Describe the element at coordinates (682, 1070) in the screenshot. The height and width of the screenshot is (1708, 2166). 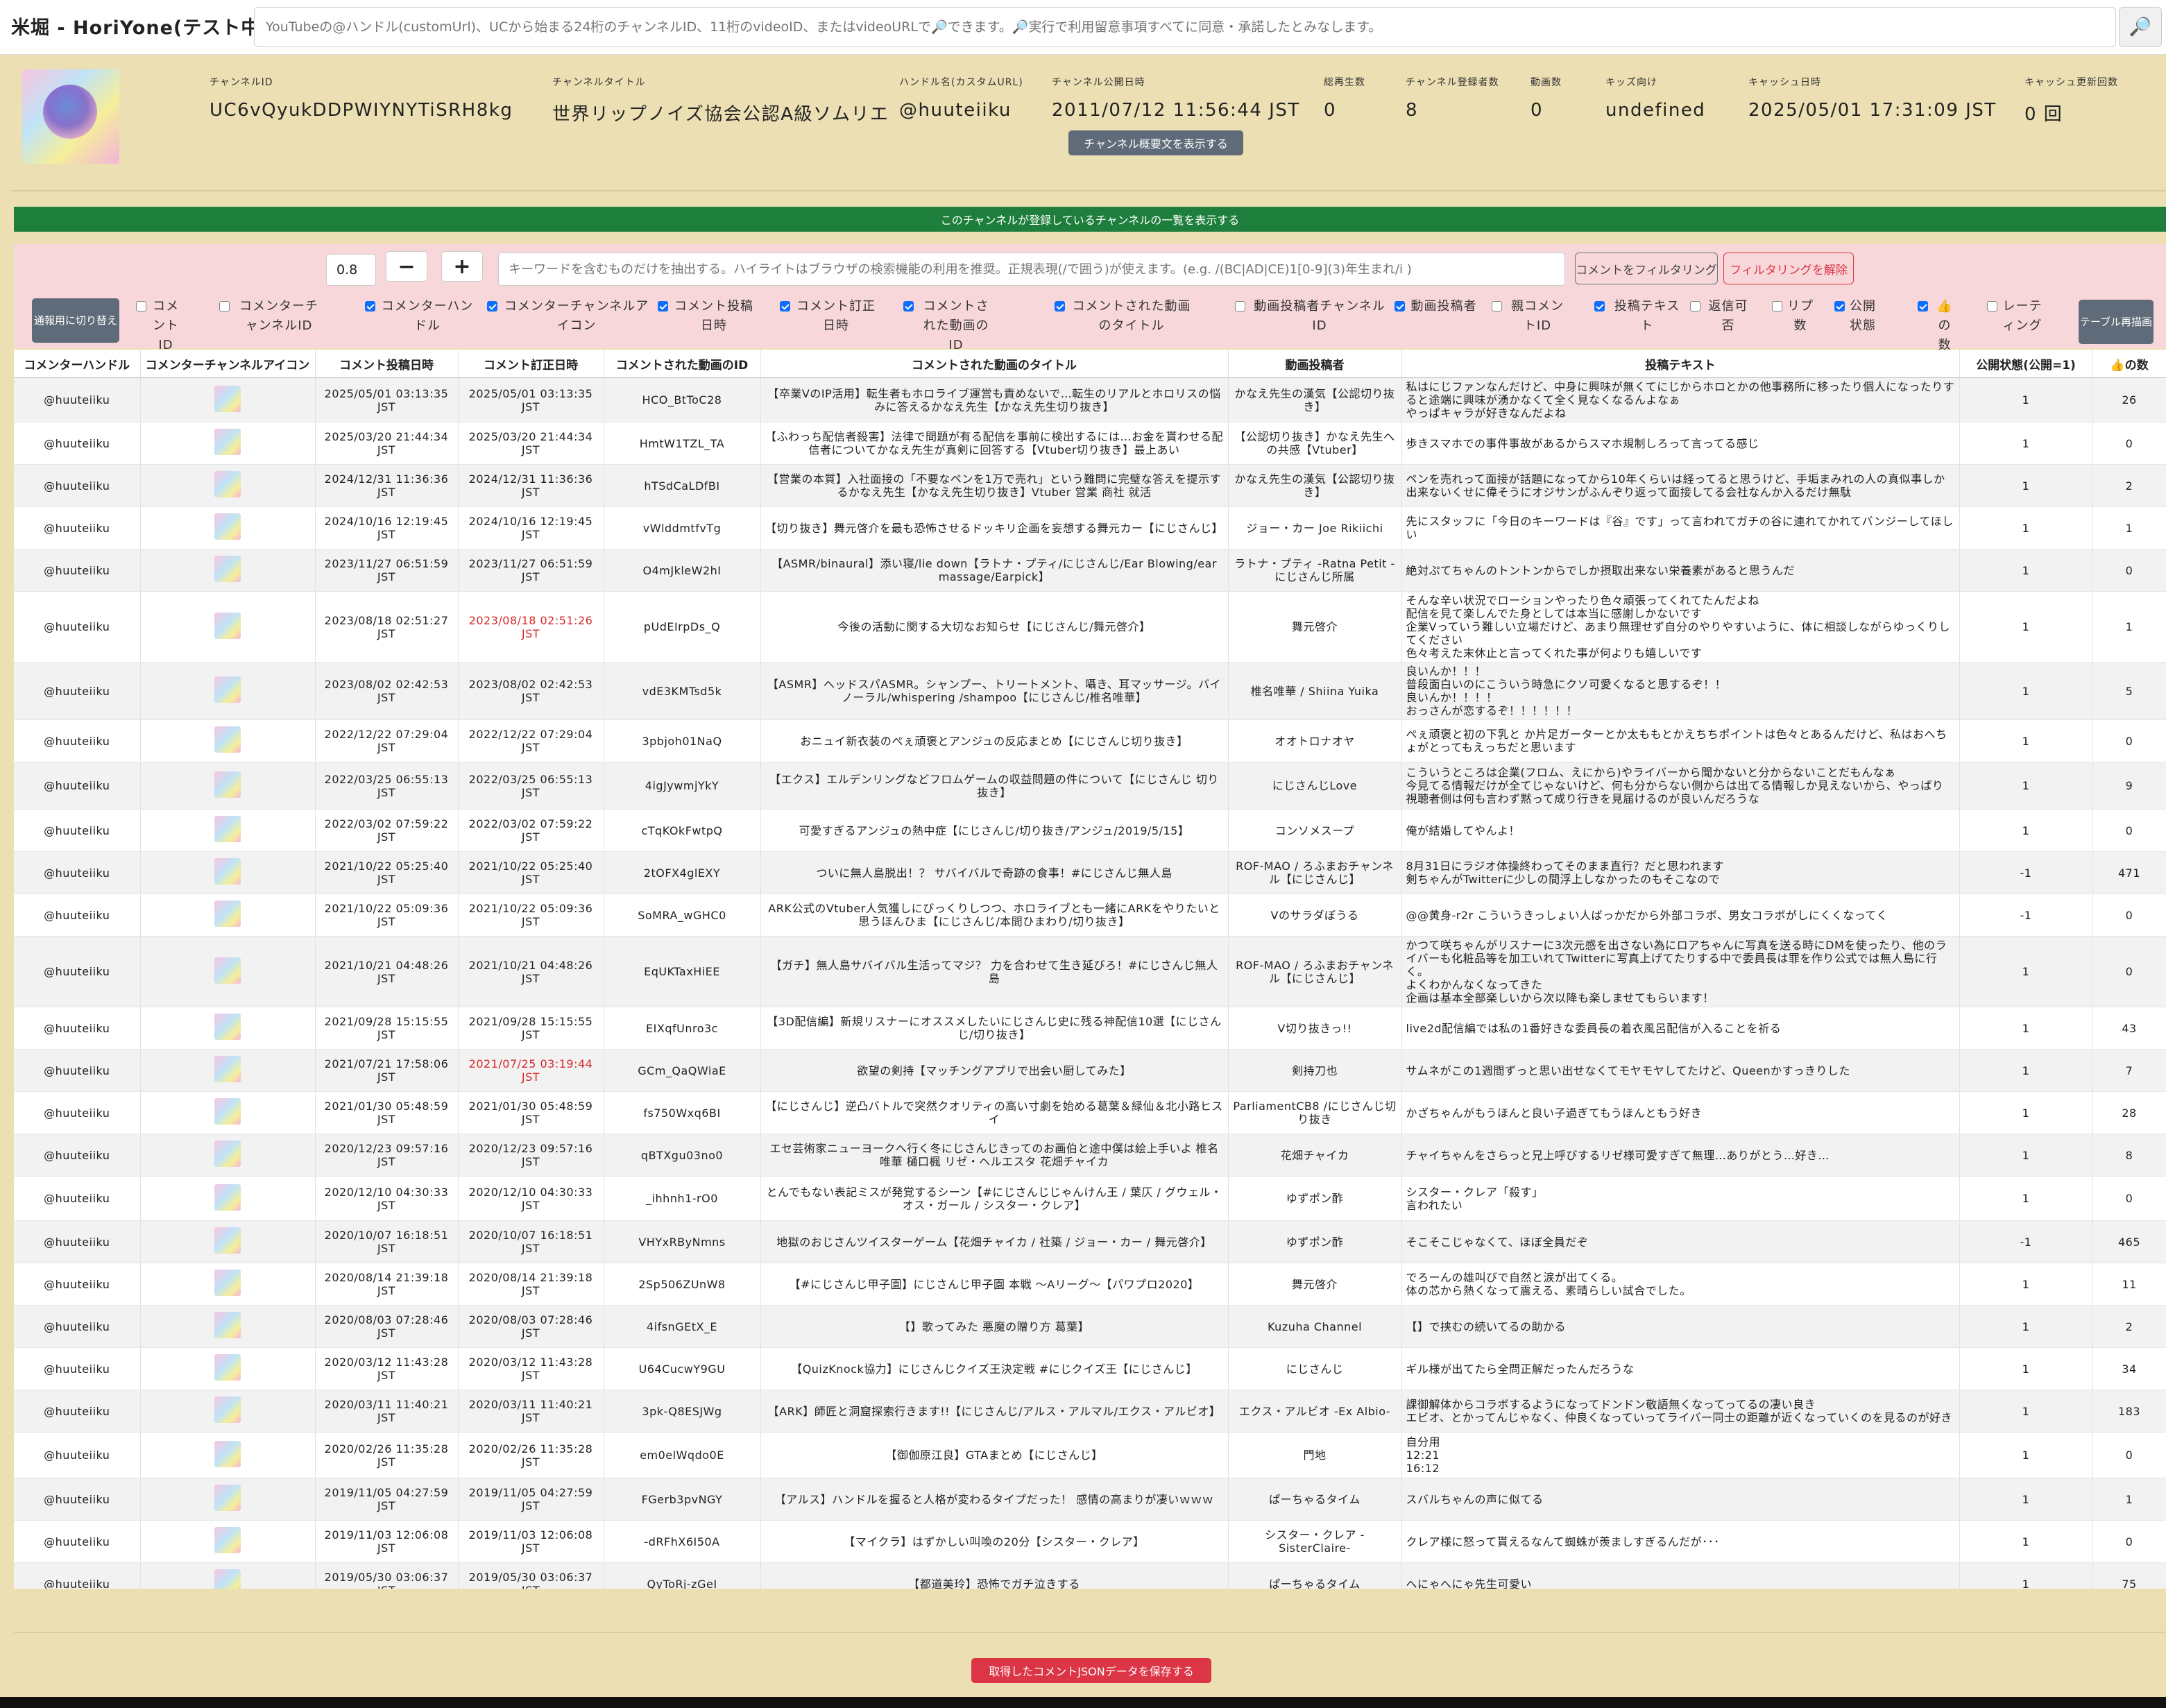
I see `video-id: GCm_QaQWiaE` at that location.